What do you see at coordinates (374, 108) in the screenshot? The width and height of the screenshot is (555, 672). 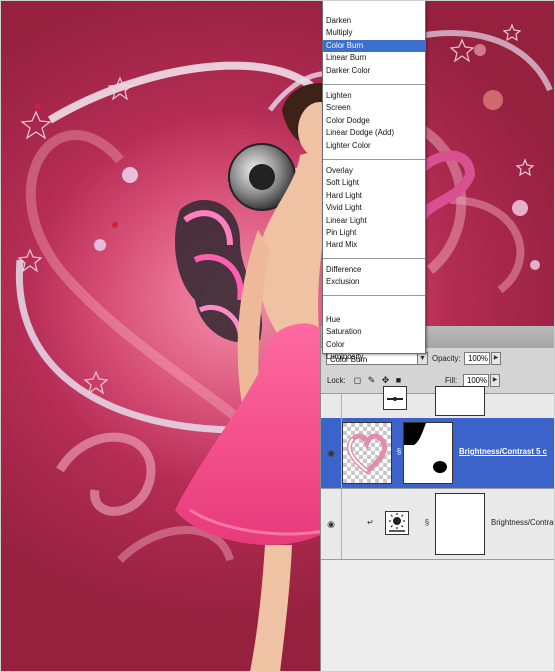 I see `blend-option-screen: Screen` at bounding box center [374, 108].